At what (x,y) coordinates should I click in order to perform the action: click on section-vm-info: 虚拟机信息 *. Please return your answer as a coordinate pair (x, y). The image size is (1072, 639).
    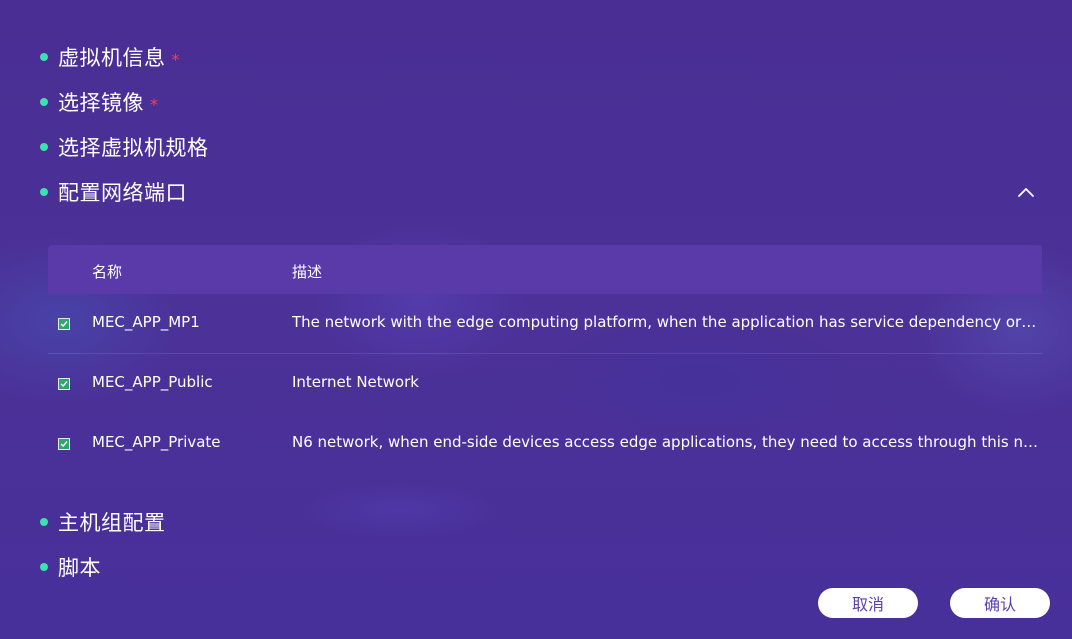
    Looking at the image, I should click on (110, 57).